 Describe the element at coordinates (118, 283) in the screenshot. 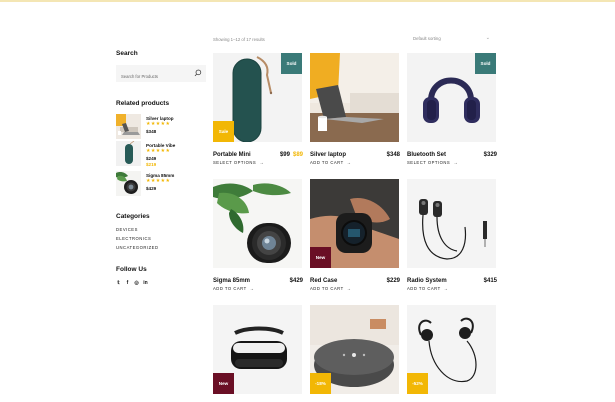

I see `twitter-icon: 𝕥` at that location.